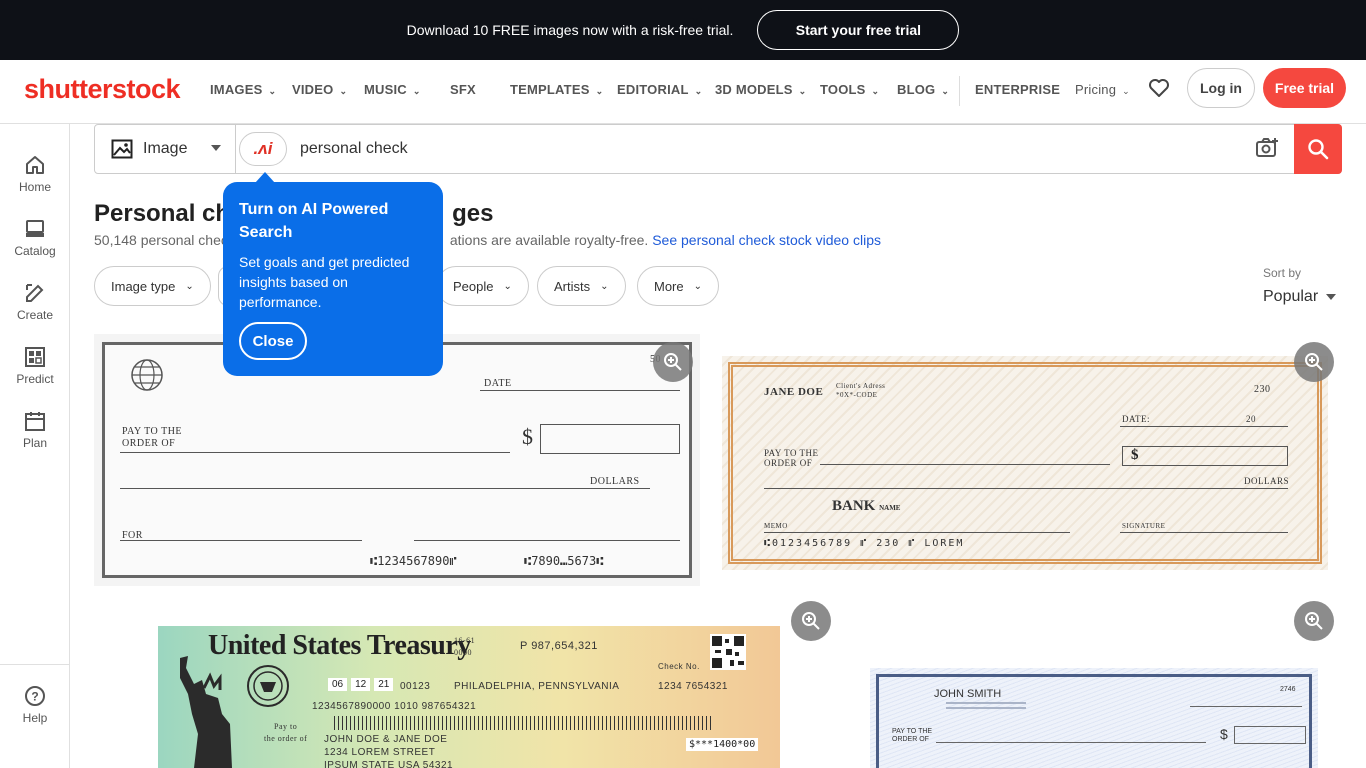  What do you see at coordinates (917, 532) in the screenshot?
I see `memo-line` at bounding box center [917, 532].